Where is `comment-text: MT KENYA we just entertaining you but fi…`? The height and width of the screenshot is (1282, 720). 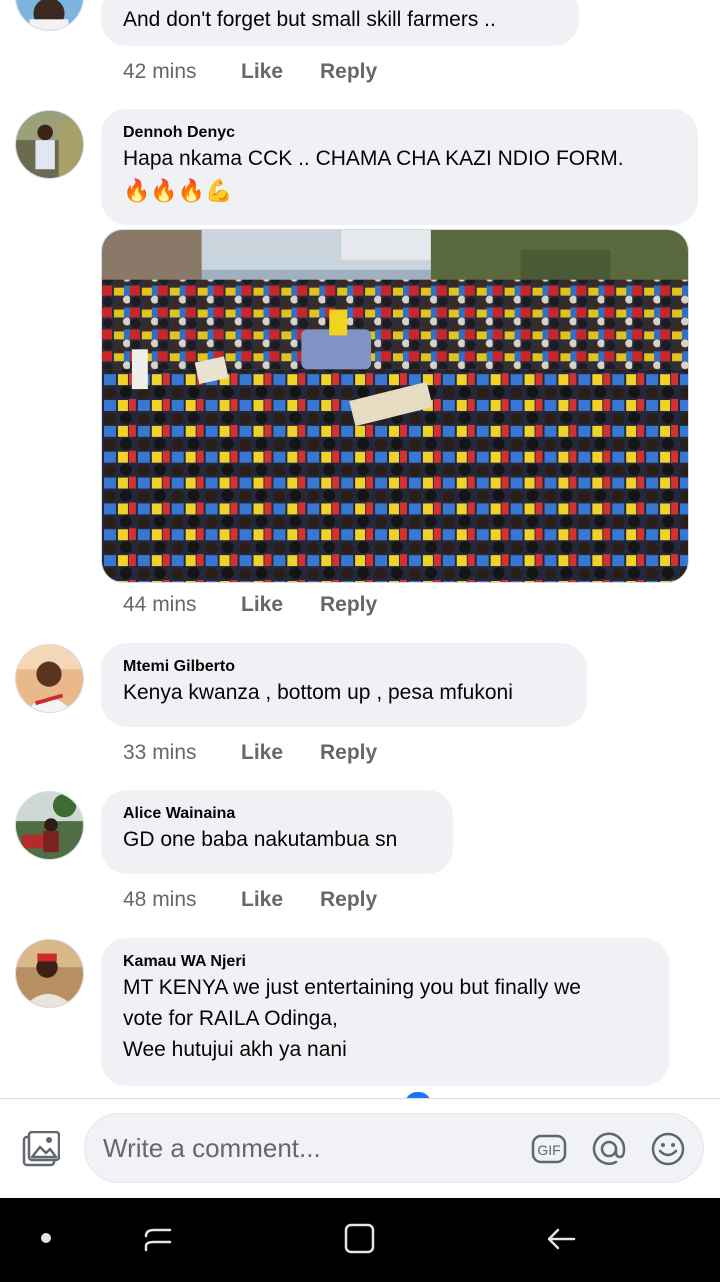 comment-text: MT KENYA we just entertaining you but fi… is located at coordinates (352, 1018).